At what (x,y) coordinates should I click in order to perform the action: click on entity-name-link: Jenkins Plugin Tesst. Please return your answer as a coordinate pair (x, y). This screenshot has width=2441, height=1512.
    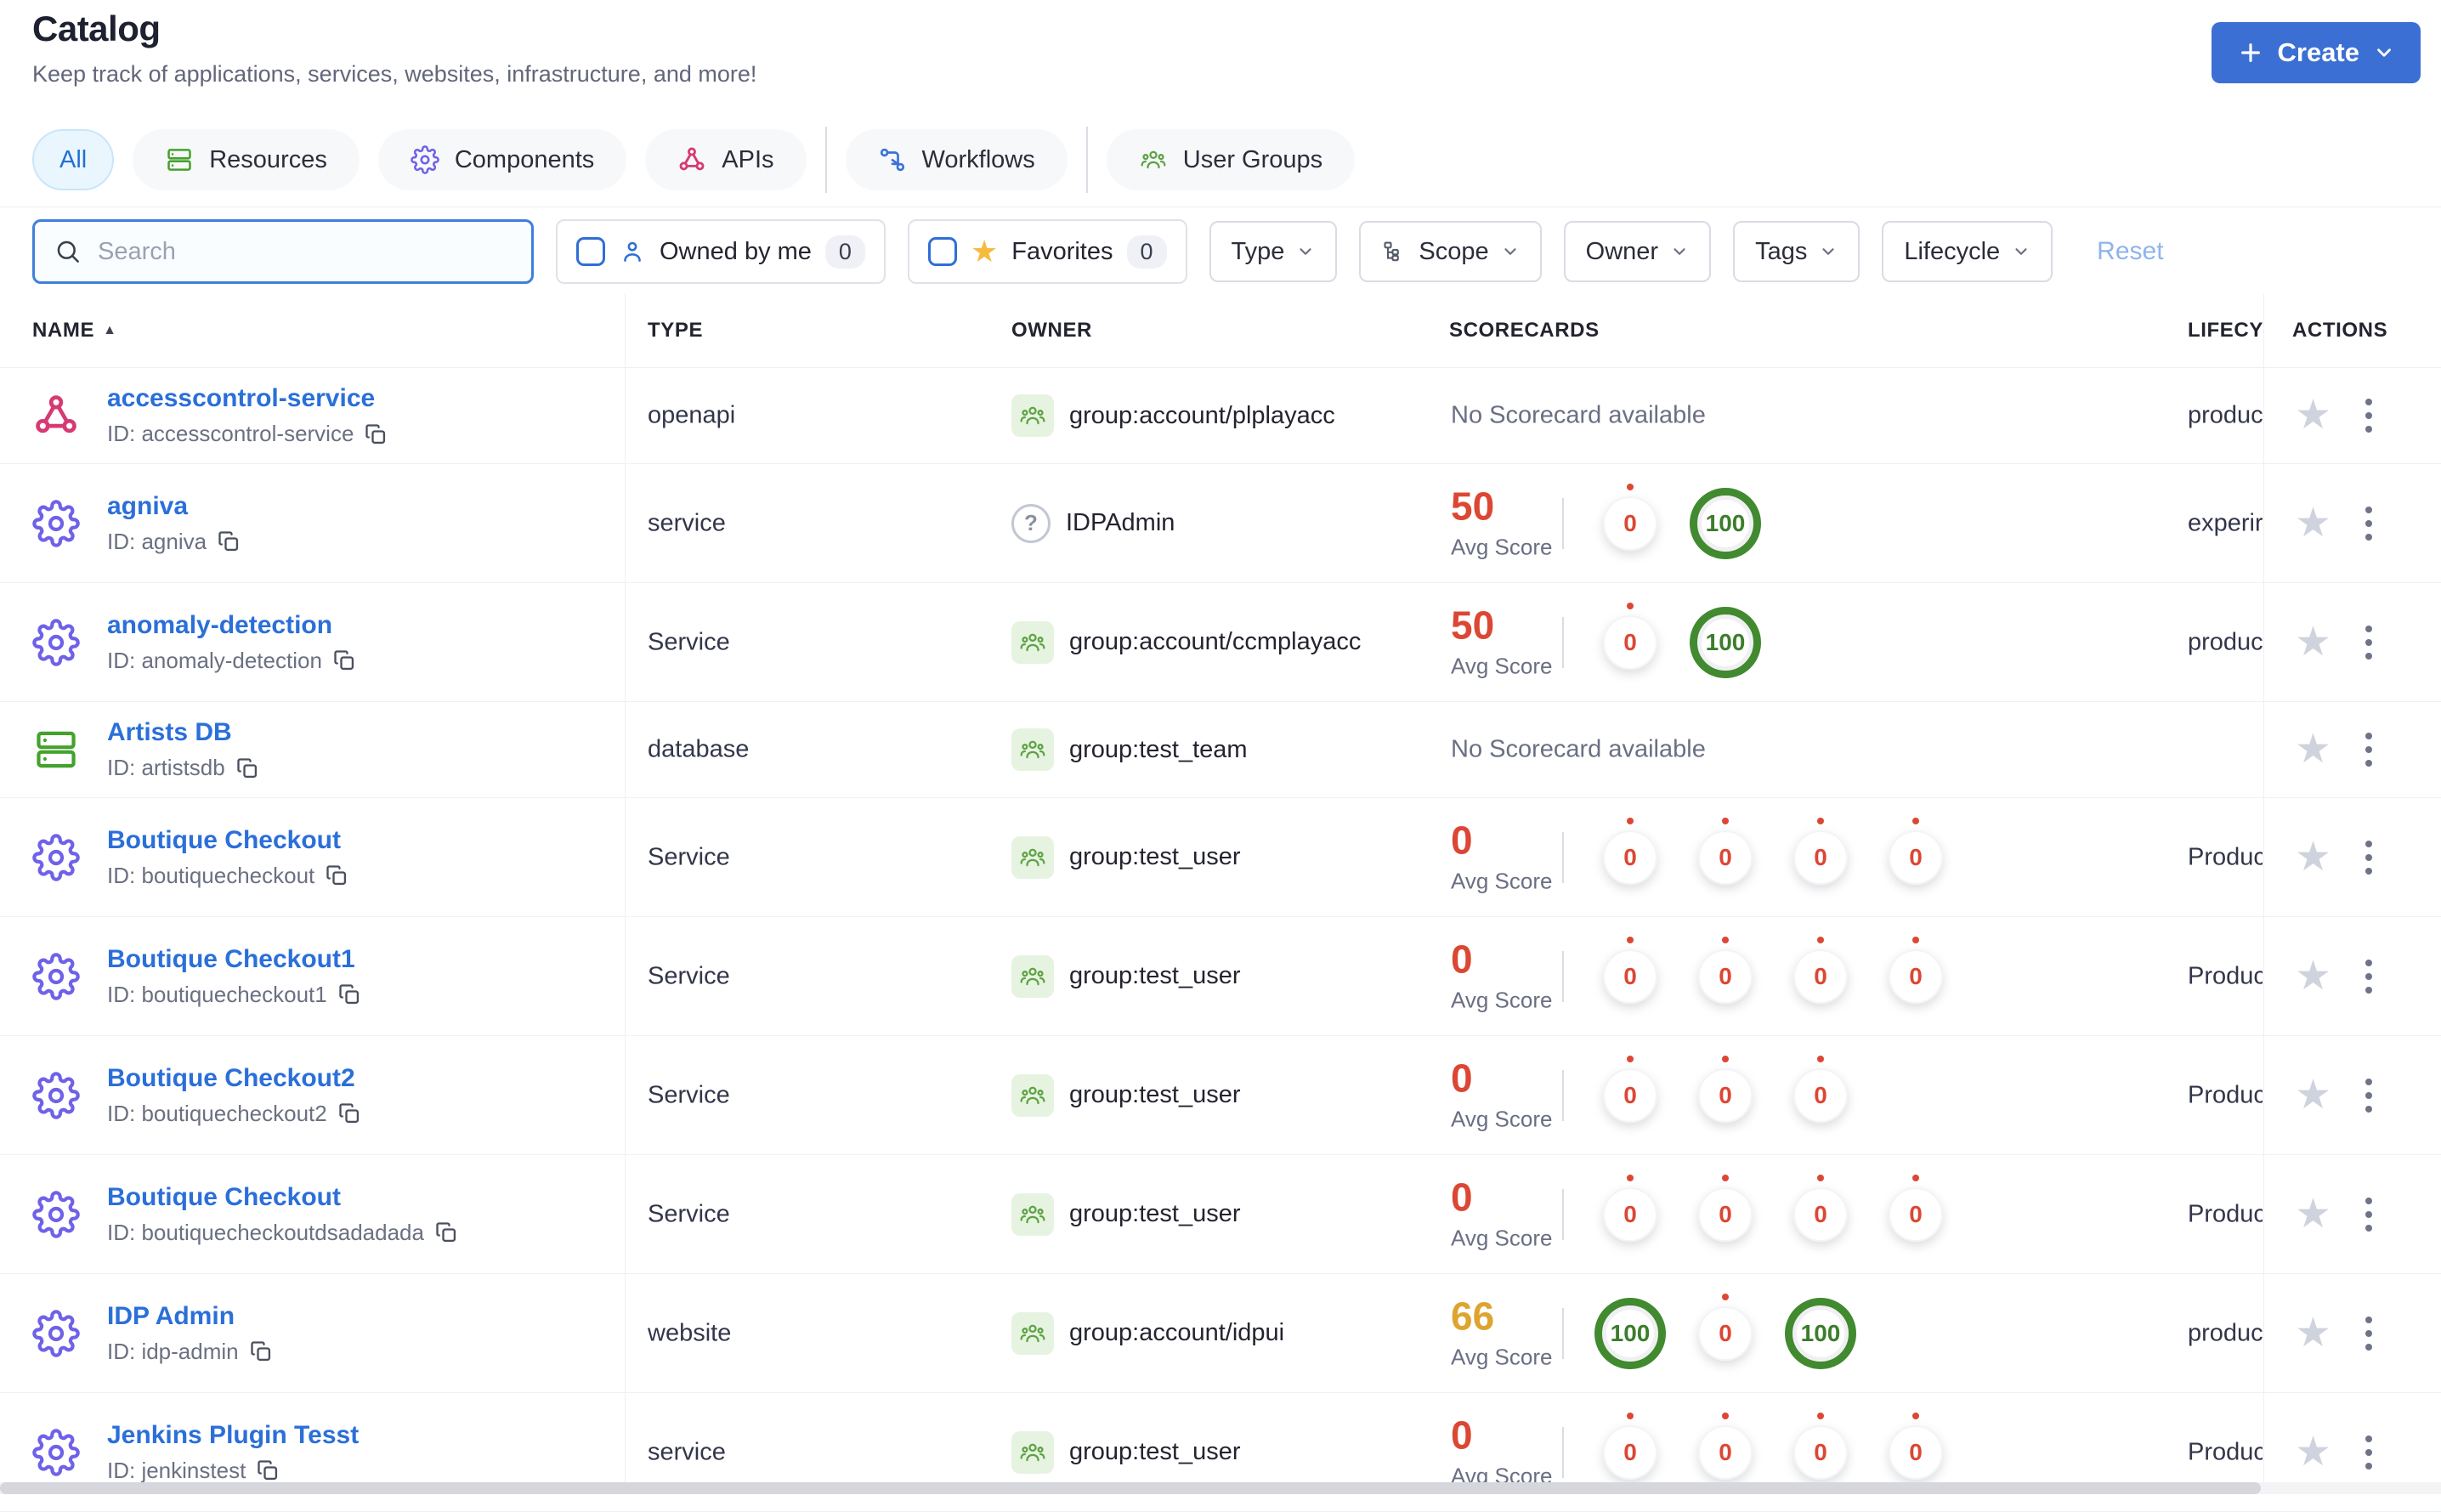
    Looking at the image, I should click on (233, 1435).